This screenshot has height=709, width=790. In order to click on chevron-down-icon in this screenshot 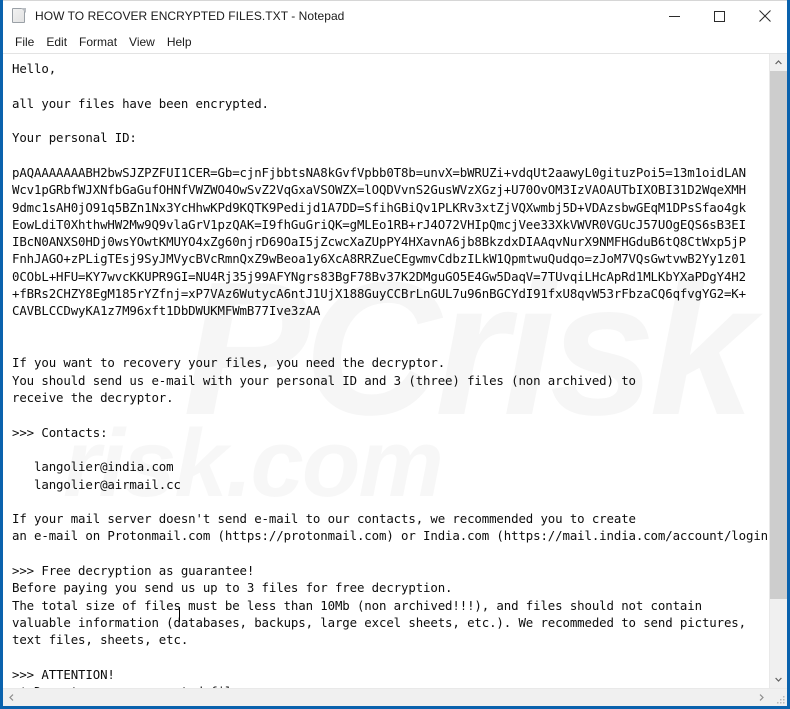, I will do `click(778, 679)`.